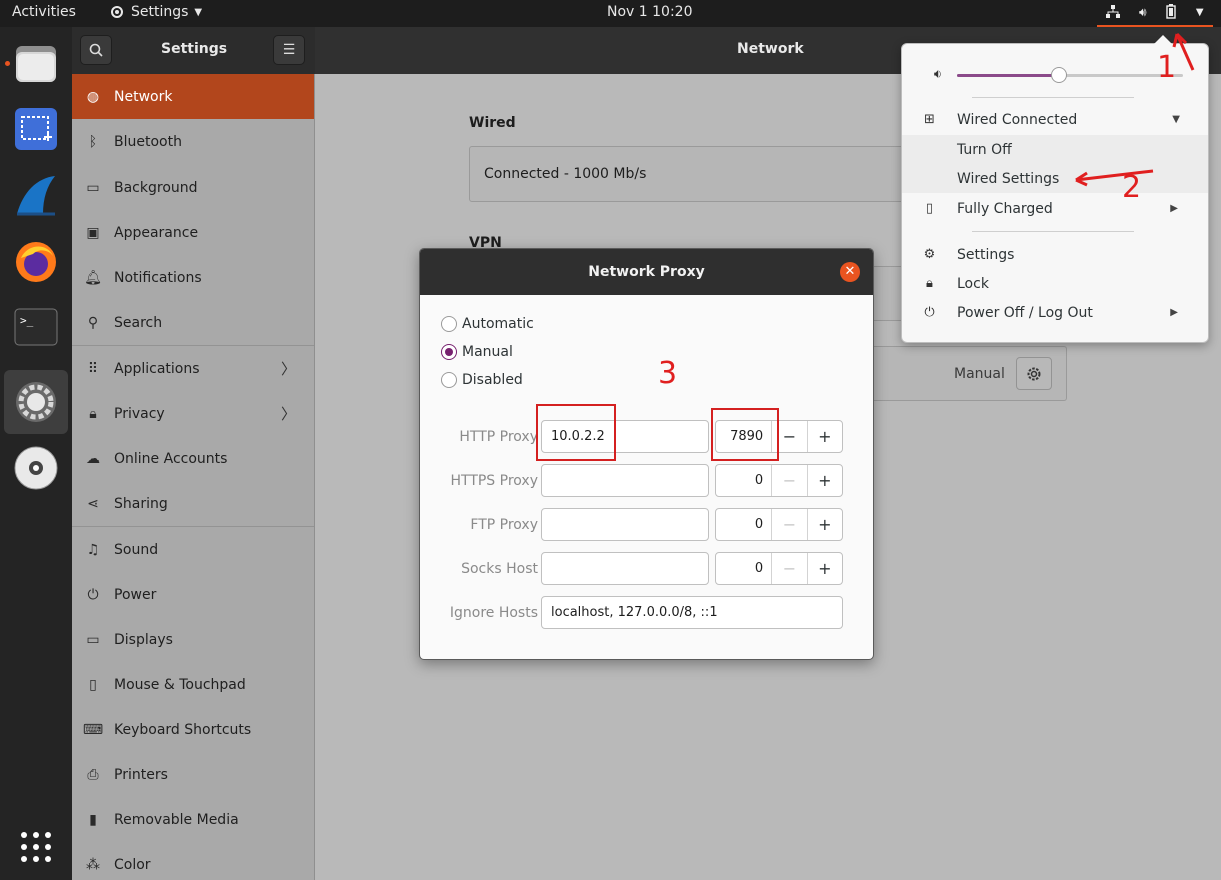 This screenshot has height=880, width=1221. I want to click on search-icon: ⚲, so click(93, 322).